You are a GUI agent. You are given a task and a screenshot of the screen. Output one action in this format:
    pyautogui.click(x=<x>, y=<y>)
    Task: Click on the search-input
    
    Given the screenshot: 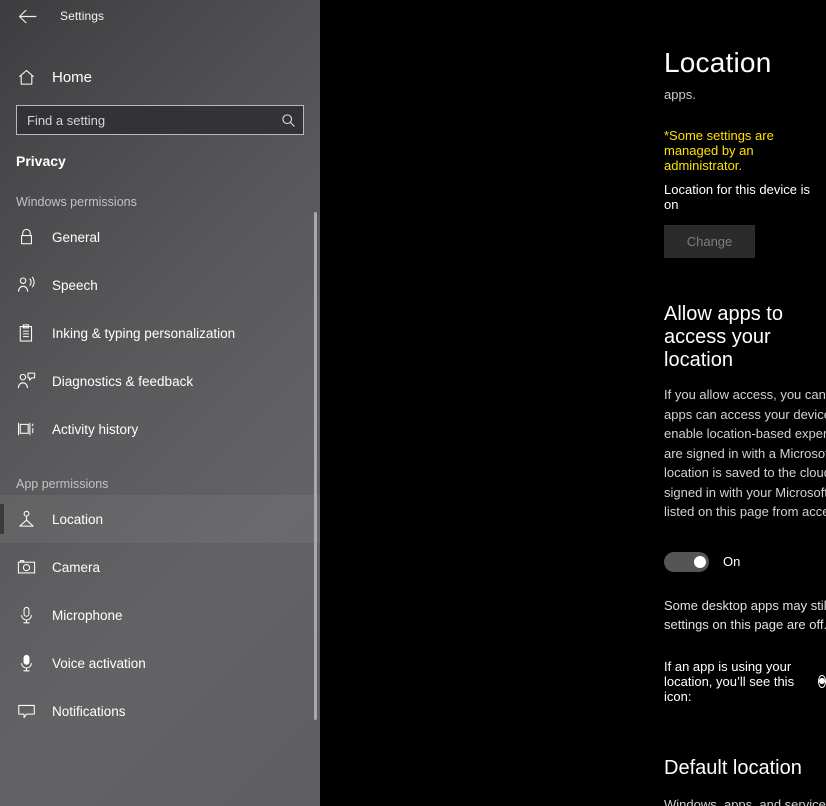 What is the action you would take?
    pyautogui.click(x=153, y=120)
    